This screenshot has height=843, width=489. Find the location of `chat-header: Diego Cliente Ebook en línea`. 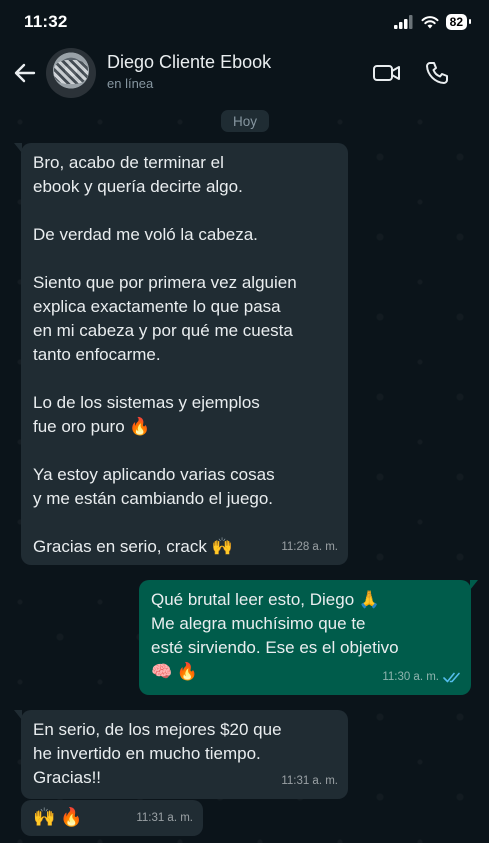

chat-header: Diego Cliente Ebook en línea is located at coordinates (244, 73).